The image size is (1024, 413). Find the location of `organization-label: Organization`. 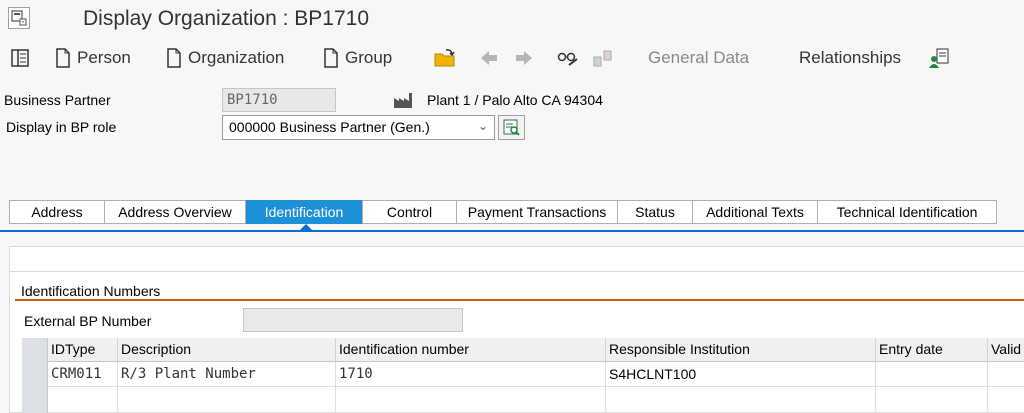

organization-label: Organization is located at coordinates (236, 57).